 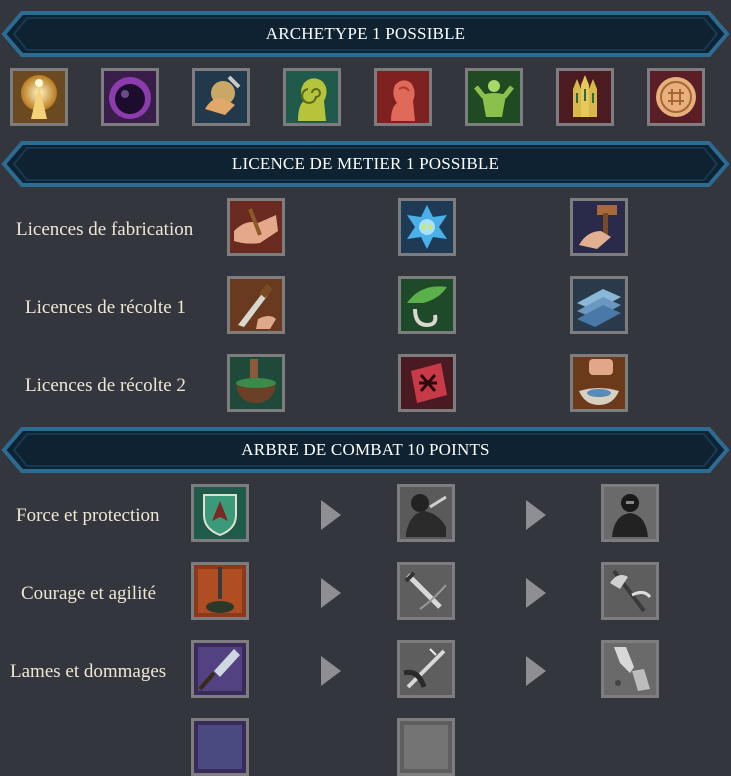 What do you see at coordinates (105, 385) in the screenshot?
I see `licence-row-label-3: Licences de récolte 2` at bounding box center [105, 385].